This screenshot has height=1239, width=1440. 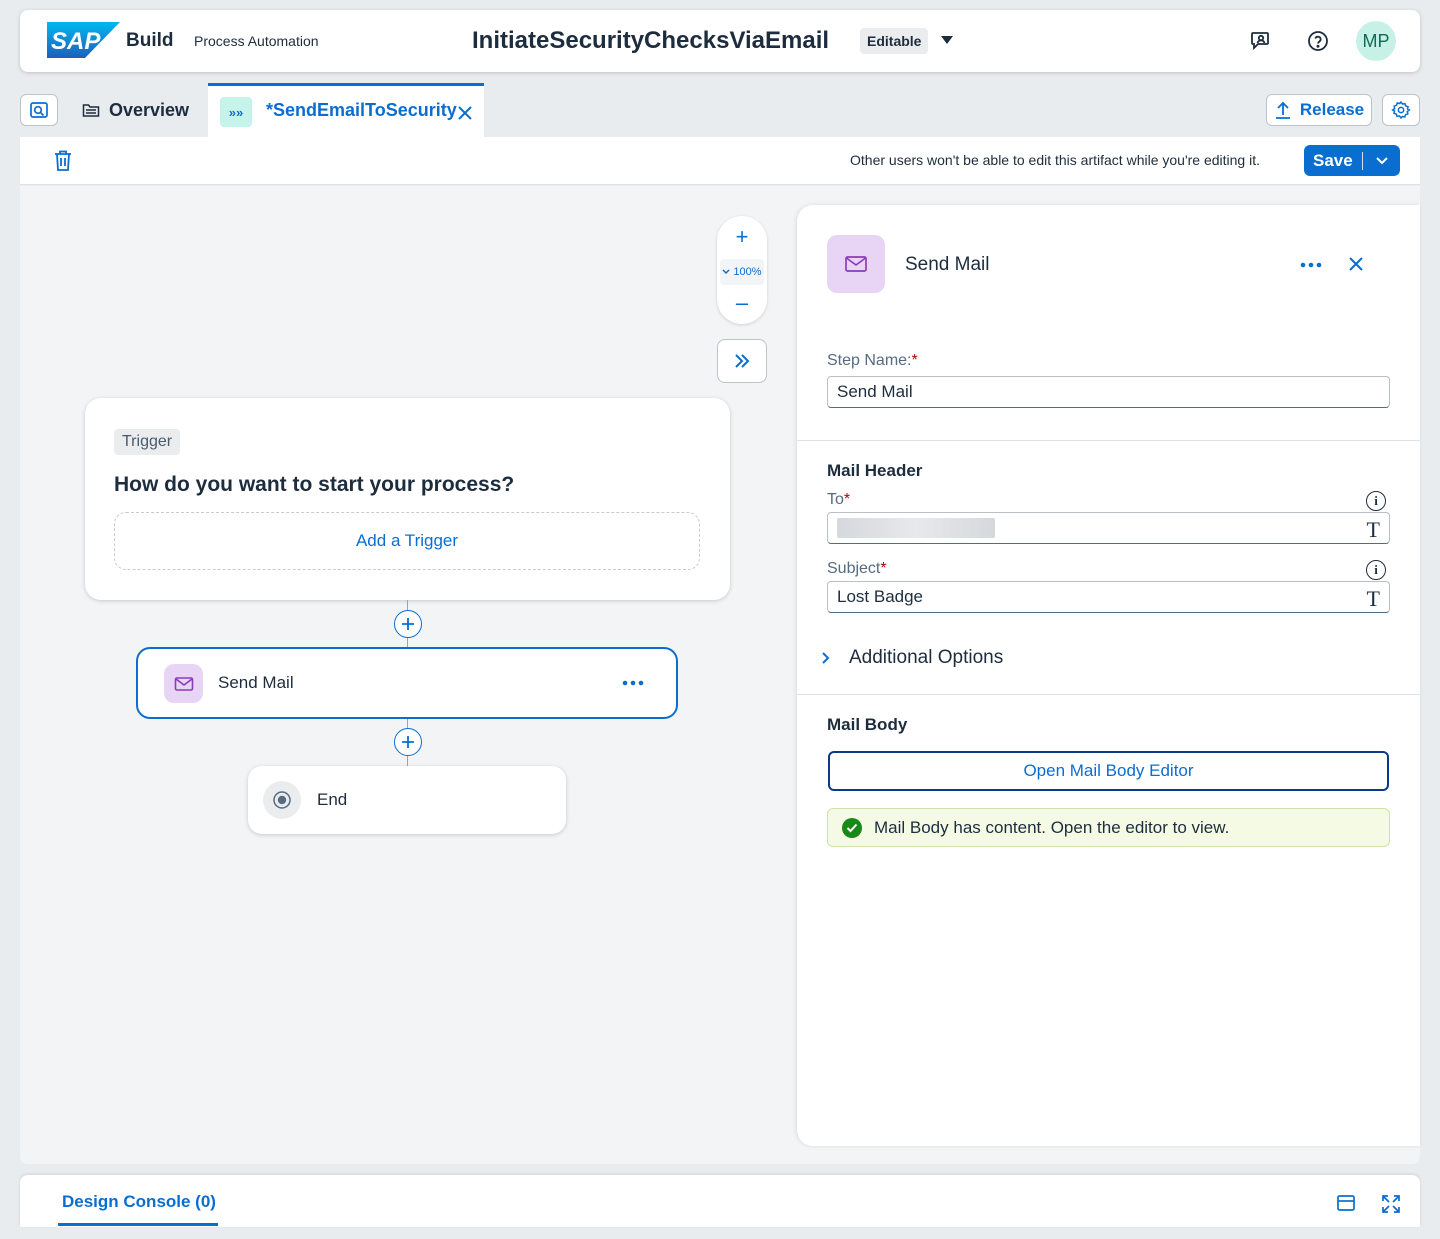 What do you see at coordinates (947, 40) in the screenshot?
I see `caret-down-icon` at bounding box center [947, 40].